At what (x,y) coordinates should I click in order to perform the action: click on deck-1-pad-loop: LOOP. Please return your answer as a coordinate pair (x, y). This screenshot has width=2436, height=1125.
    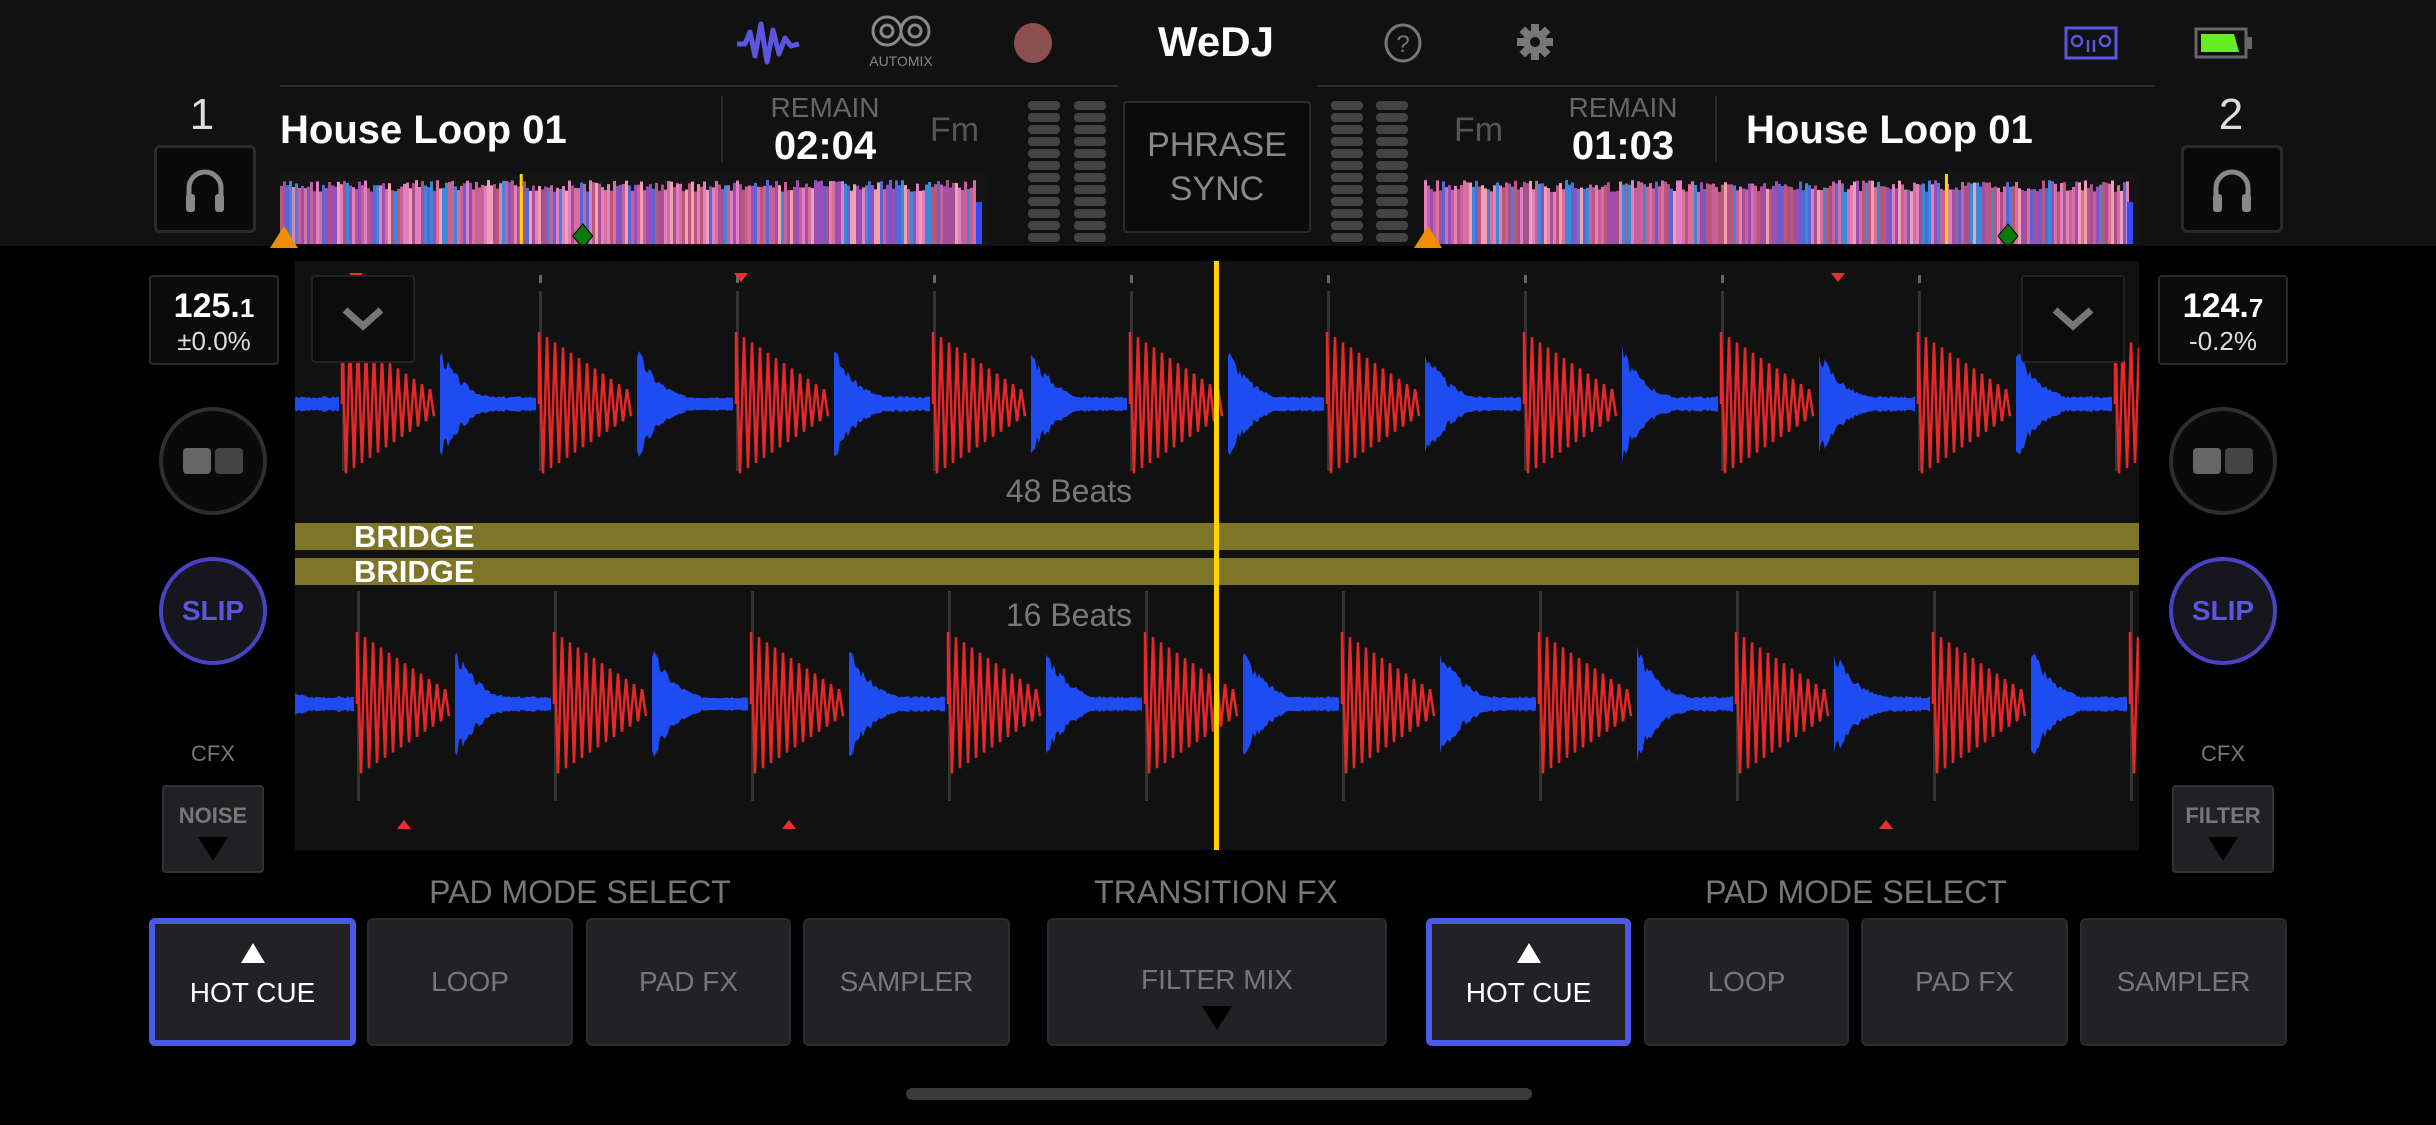
    Looking at the image, I should click on (470, 982).